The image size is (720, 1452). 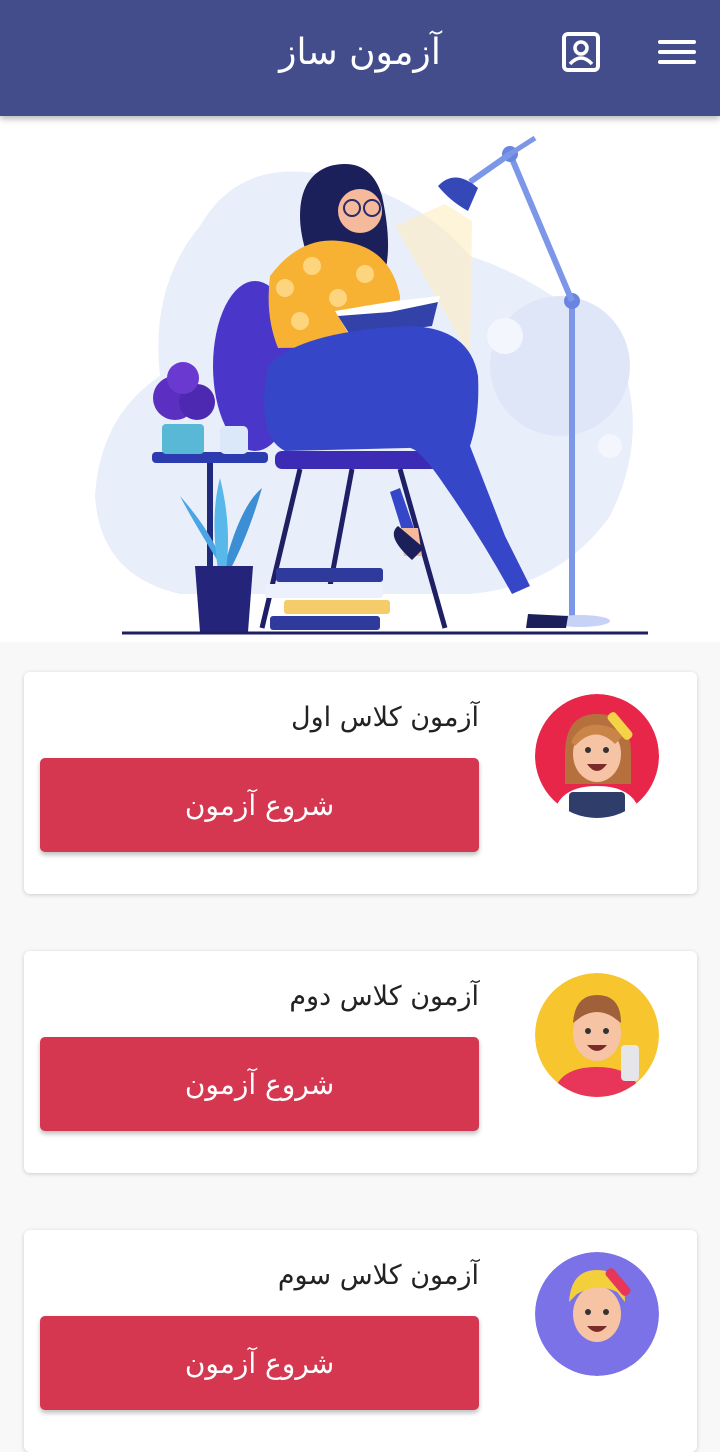 I want to click on app-bar: آزمون ساز, so click(x=360, y=58).